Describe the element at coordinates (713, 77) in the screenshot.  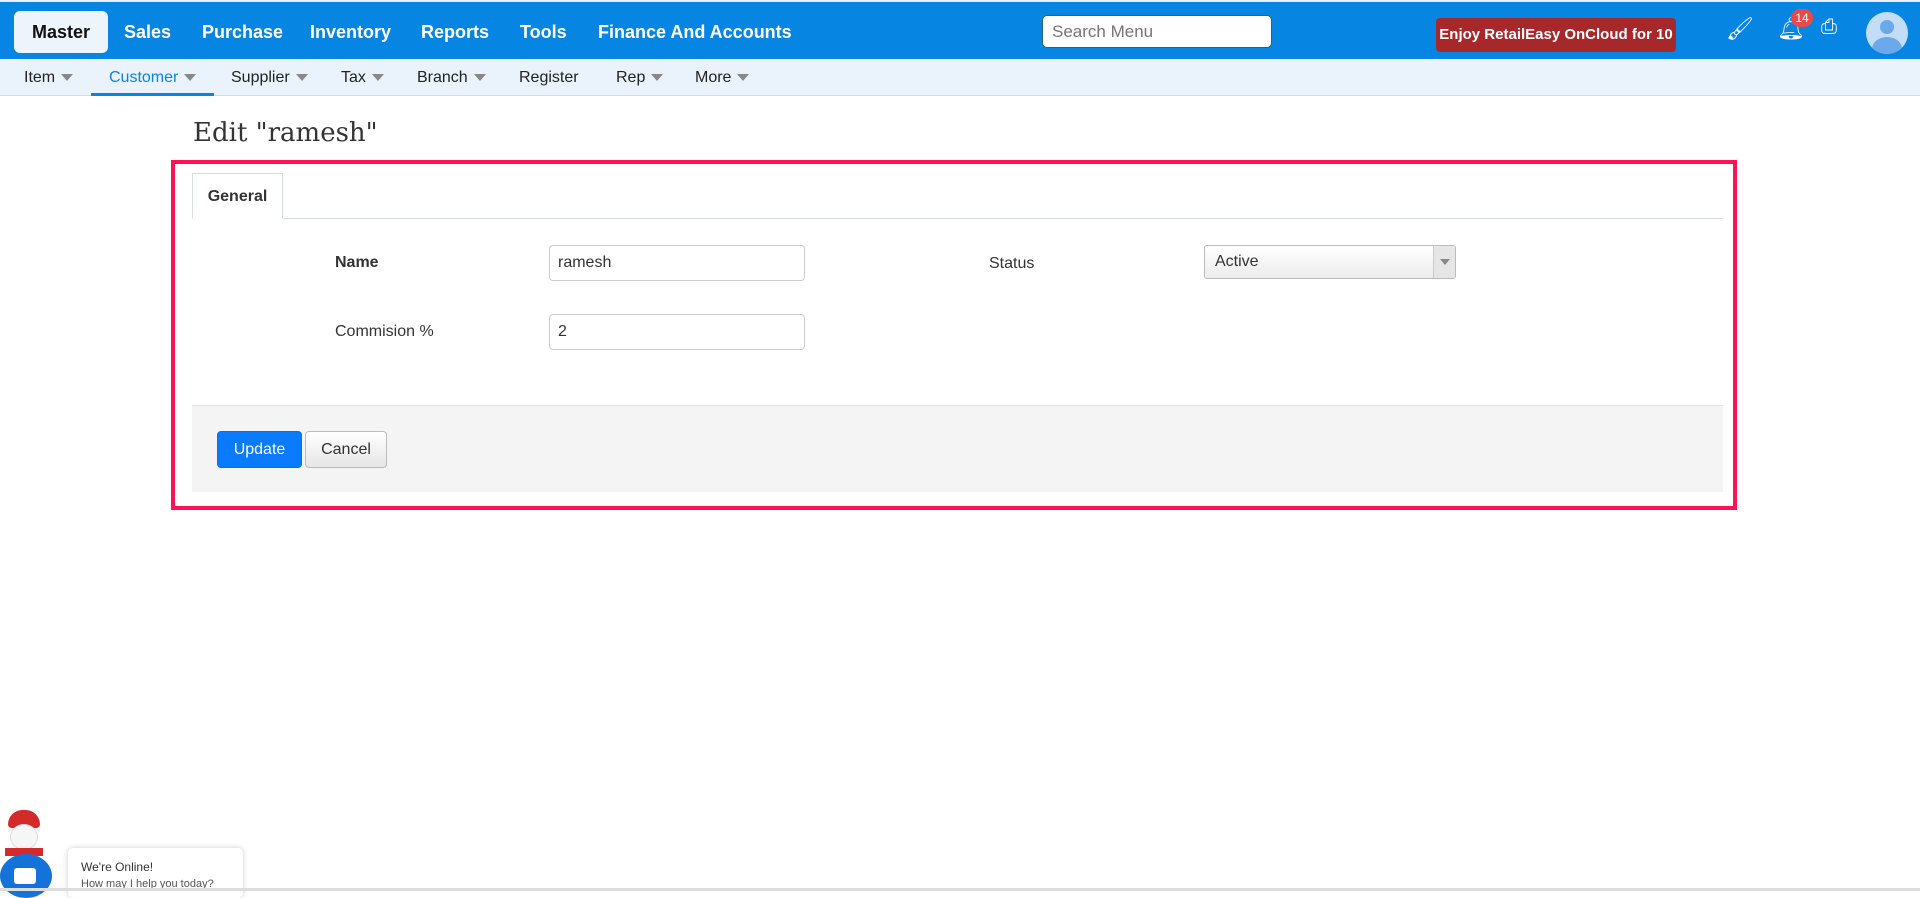
I see `subnav-label: More` at that location.